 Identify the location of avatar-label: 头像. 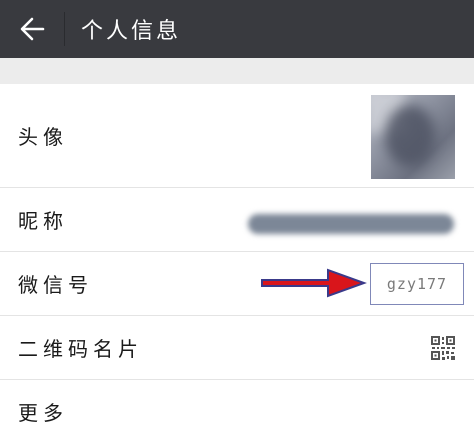
(43, 137).